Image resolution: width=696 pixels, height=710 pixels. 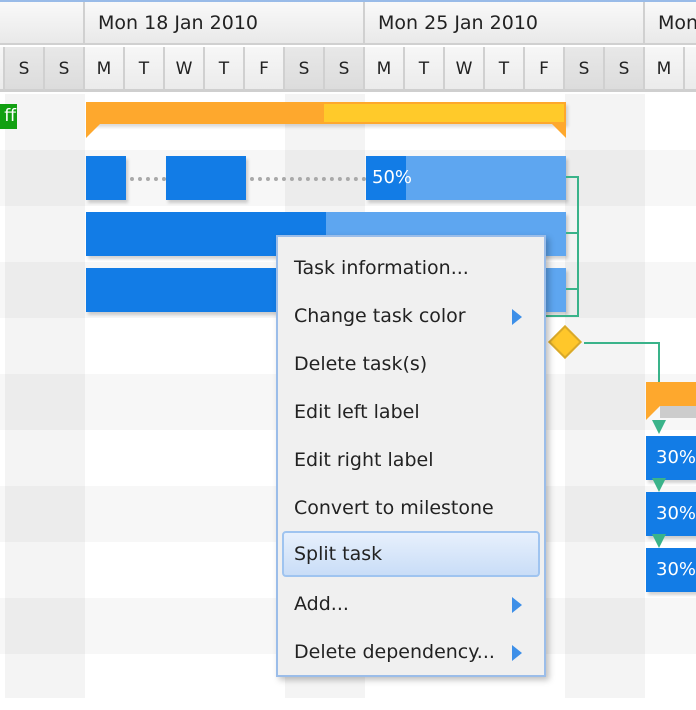 I want to click on split-task-segment: 50%, so click(x=466, y=178).